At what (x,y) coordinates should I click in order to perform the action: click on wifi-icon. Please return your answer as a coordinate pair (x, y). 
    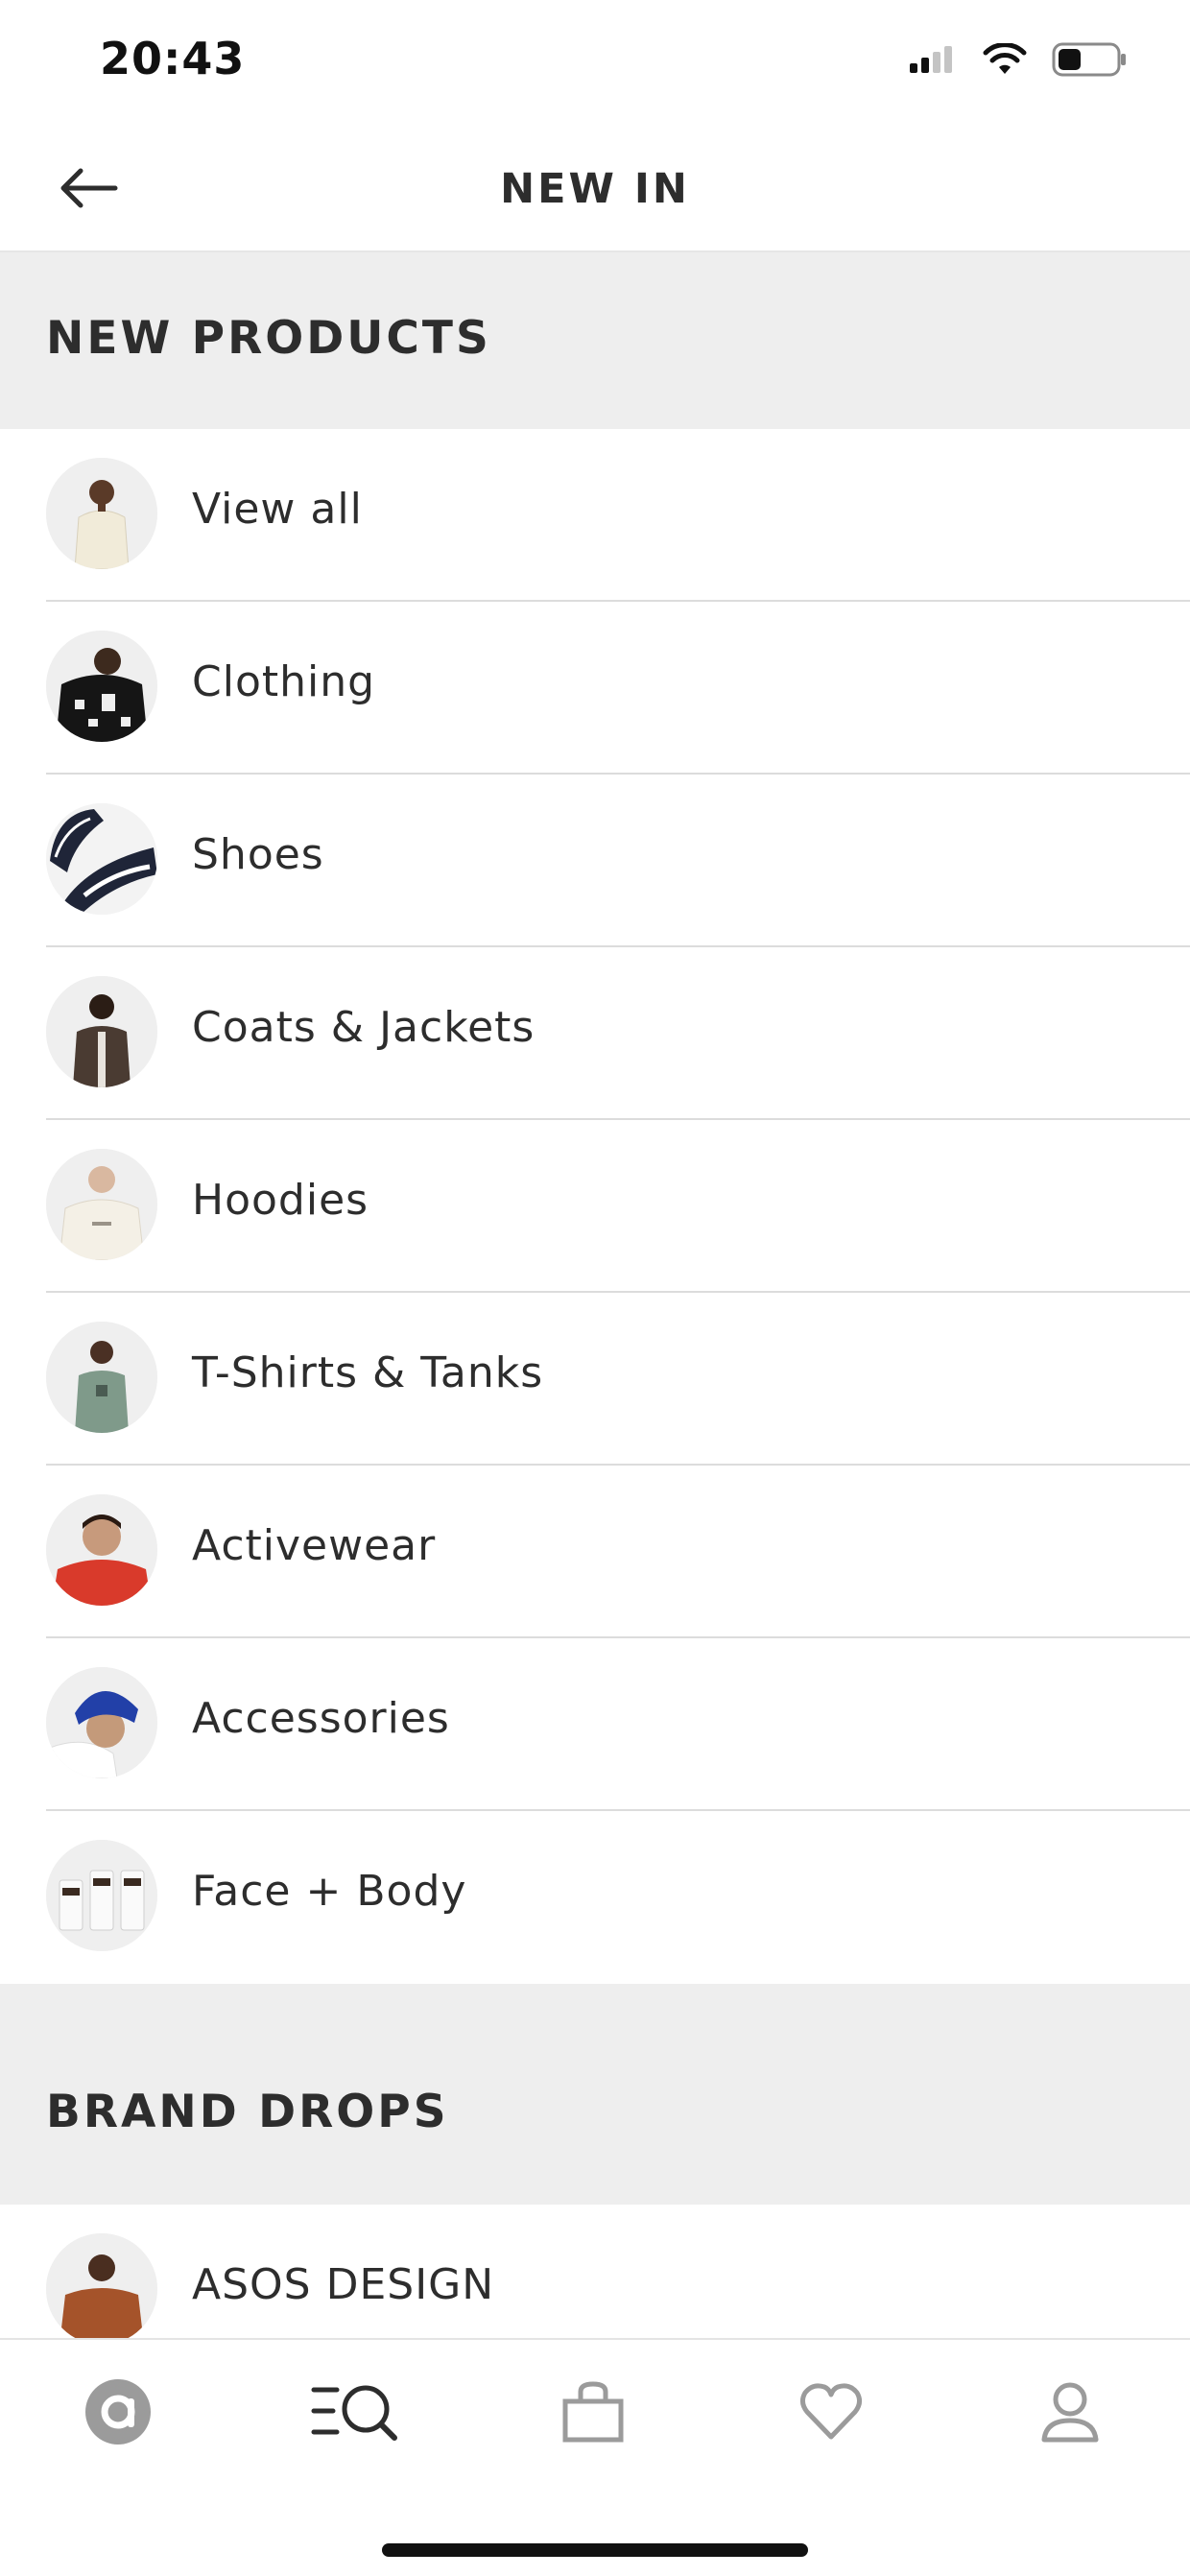
    Looking at the image, I should click on (1005, 58).